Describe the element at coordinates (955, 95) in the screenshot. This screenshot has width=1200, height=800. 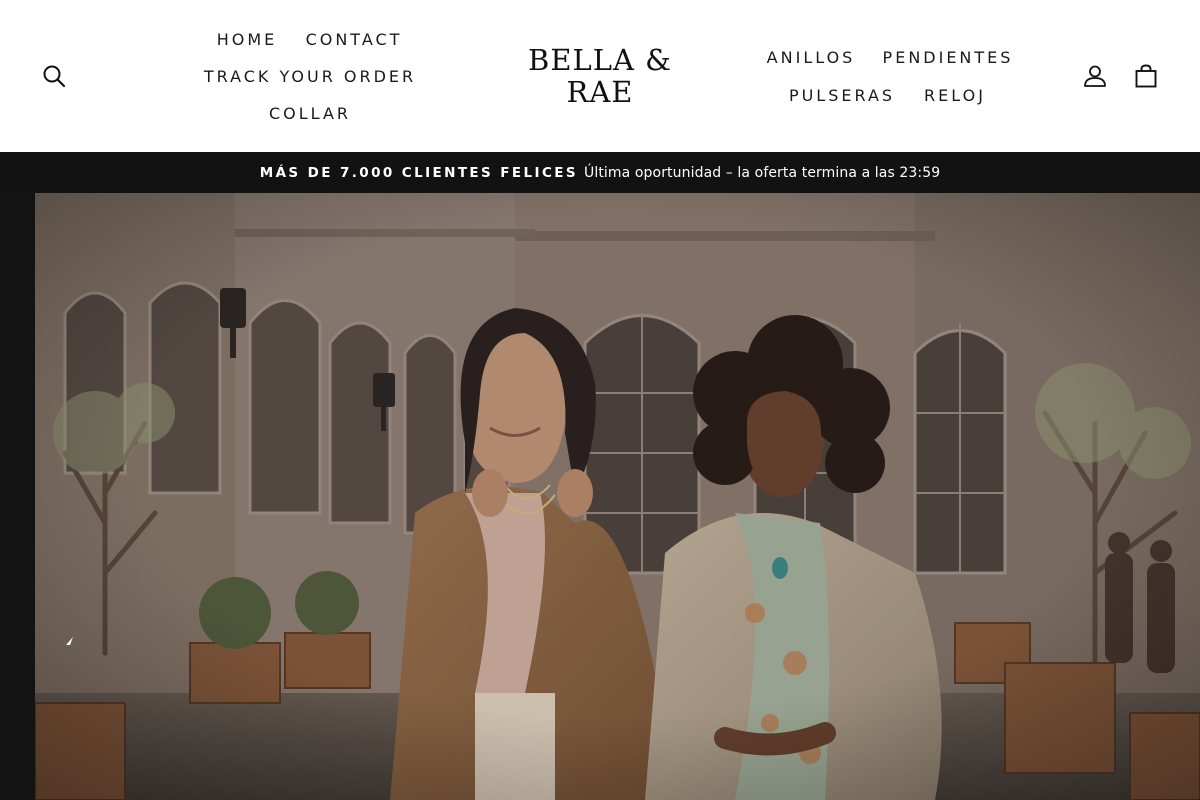
I see `nav-reloj: RELOJ` at that location.